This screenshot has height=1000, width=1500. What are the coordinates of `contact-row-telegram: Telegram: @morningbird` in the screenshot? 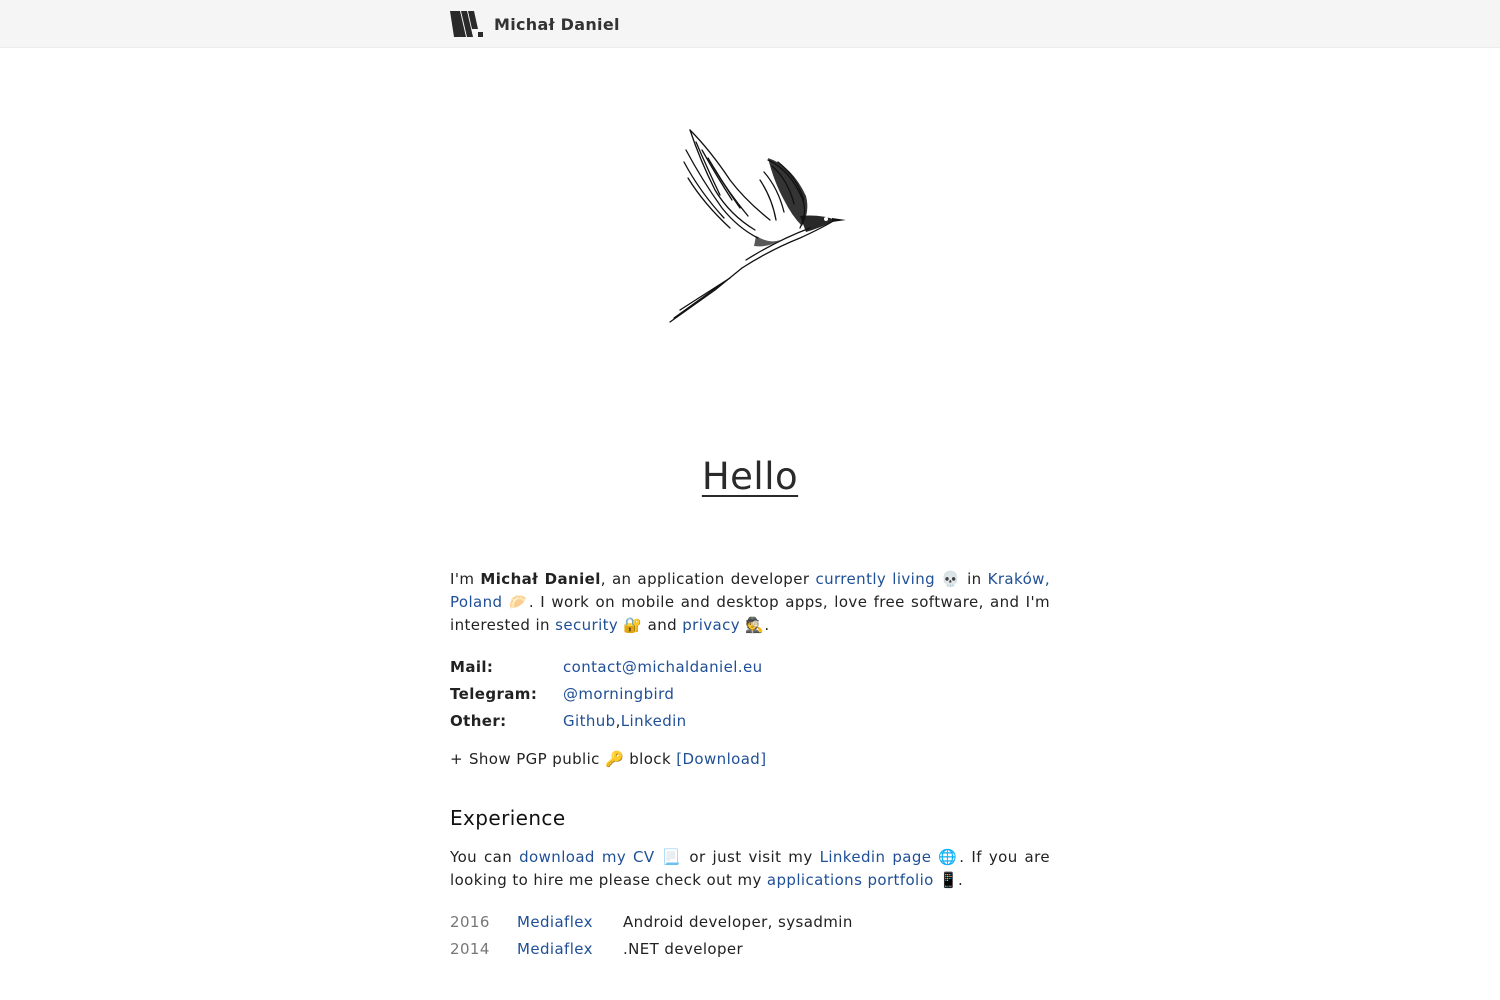 It's located at (750, 693).